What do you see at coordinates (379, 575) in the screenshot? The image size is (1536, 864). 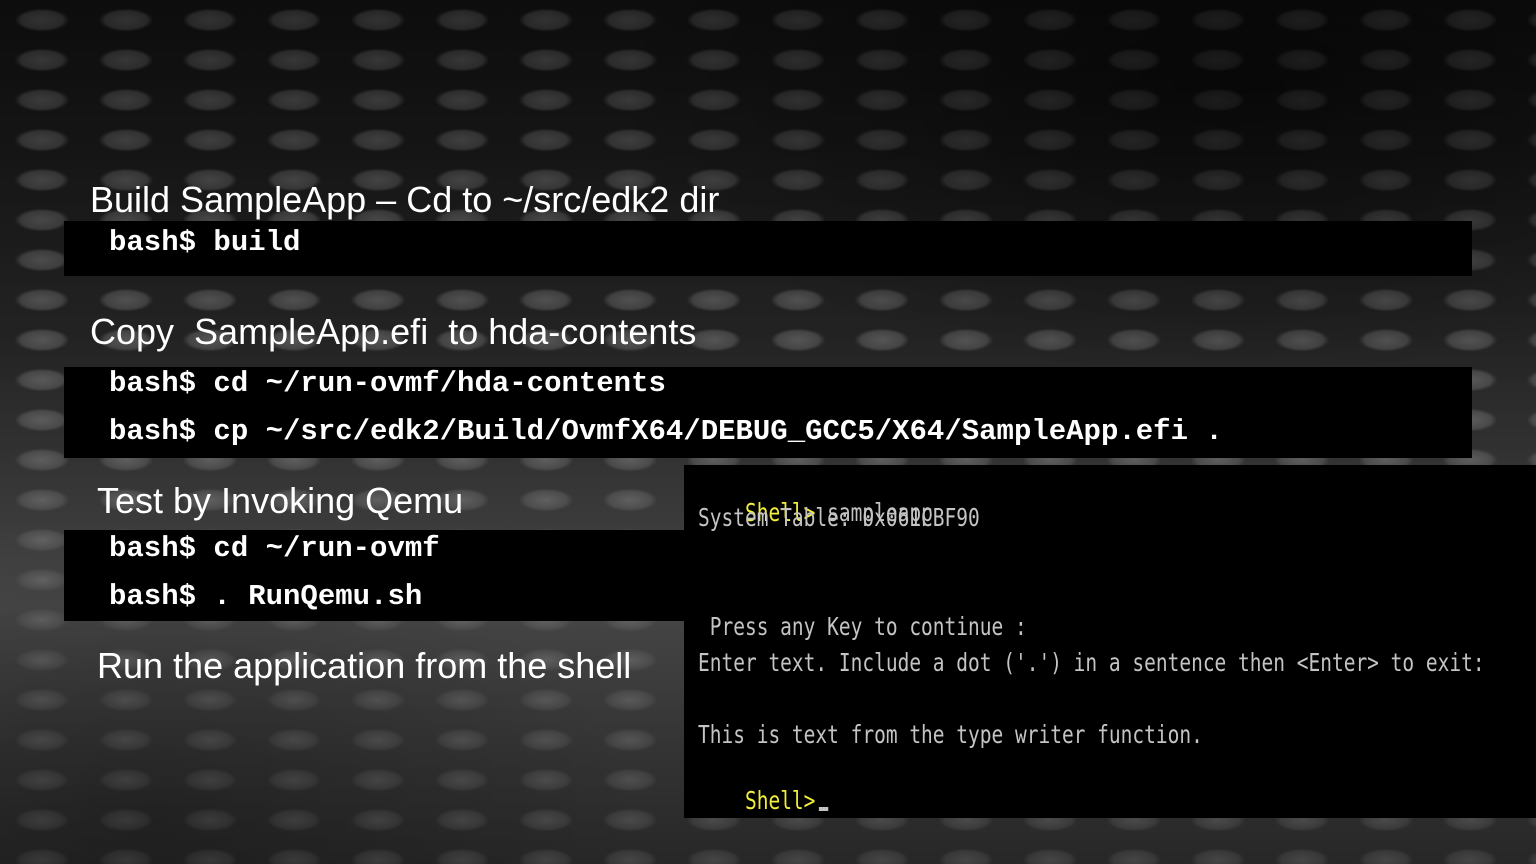 I see `test-command-box: bash$ cd ~/run-ovmf bash$ . RunQemu.sh` at bounding box center [379, 575].